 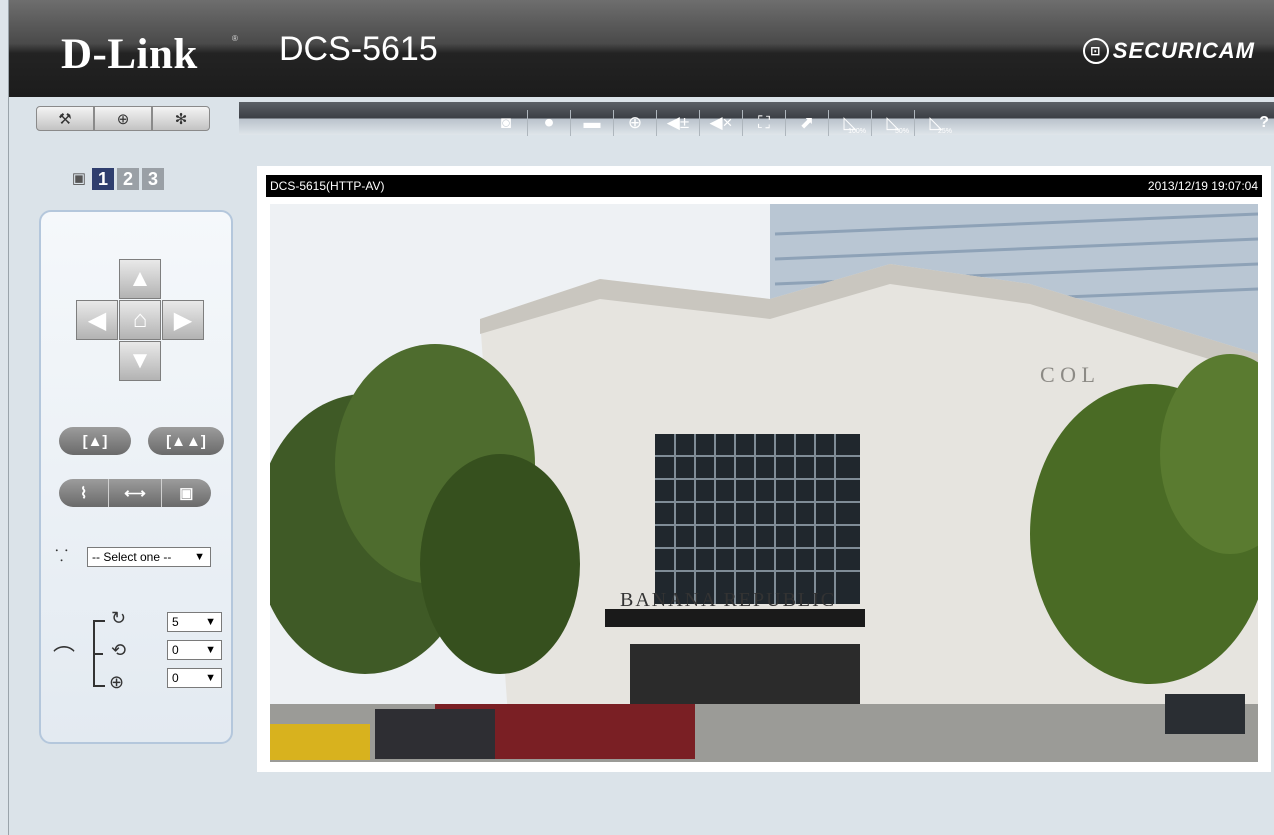 I want to click on footer-area, so click(x=645, y=812).